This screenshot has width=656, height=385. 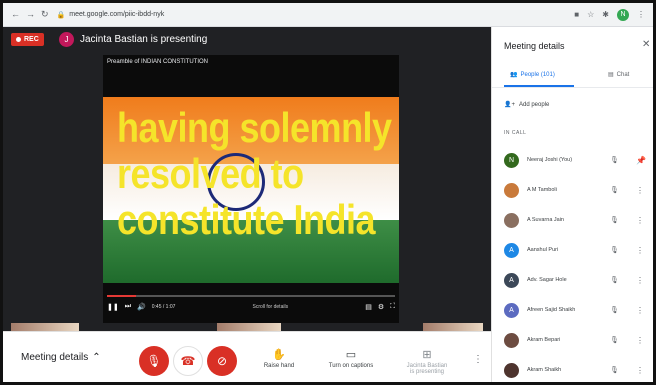 What do you see at coordinates (270, 307) in the screenshot?
I see `video-hint: Scroll for details` at bounding box center [270, 307].